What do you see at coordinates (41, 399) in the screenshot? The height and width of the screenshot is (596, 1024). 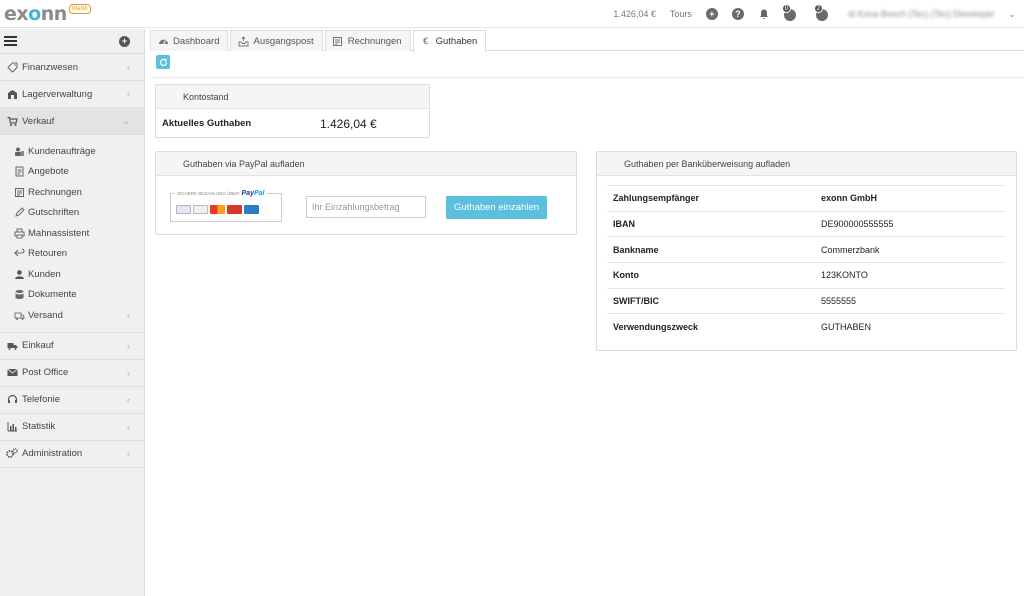 I see `sidebar-item-label: Telefonie` at bounding box center [41, 399].